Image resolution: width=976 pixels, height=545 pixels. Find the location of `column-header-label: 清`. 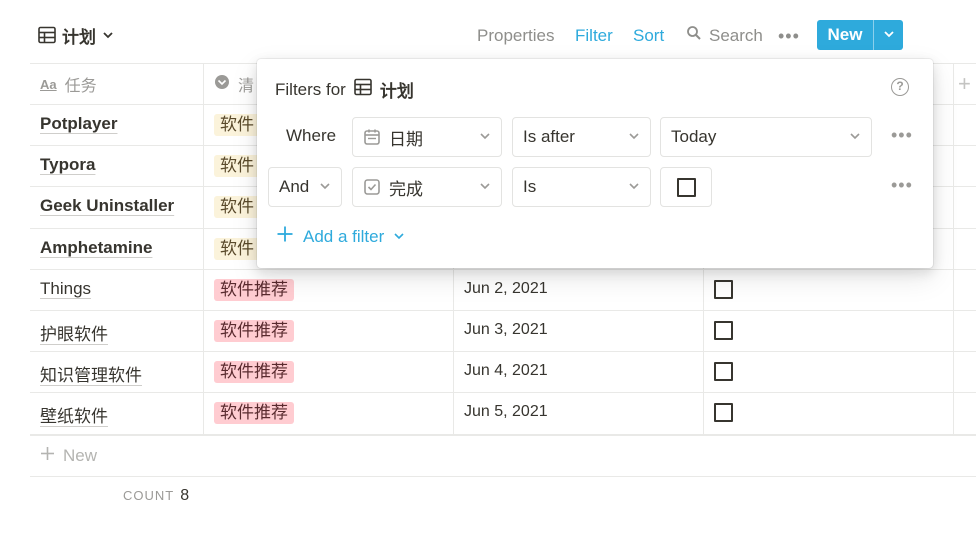

column-header-label: 清 is located at coordinates (246, 86).